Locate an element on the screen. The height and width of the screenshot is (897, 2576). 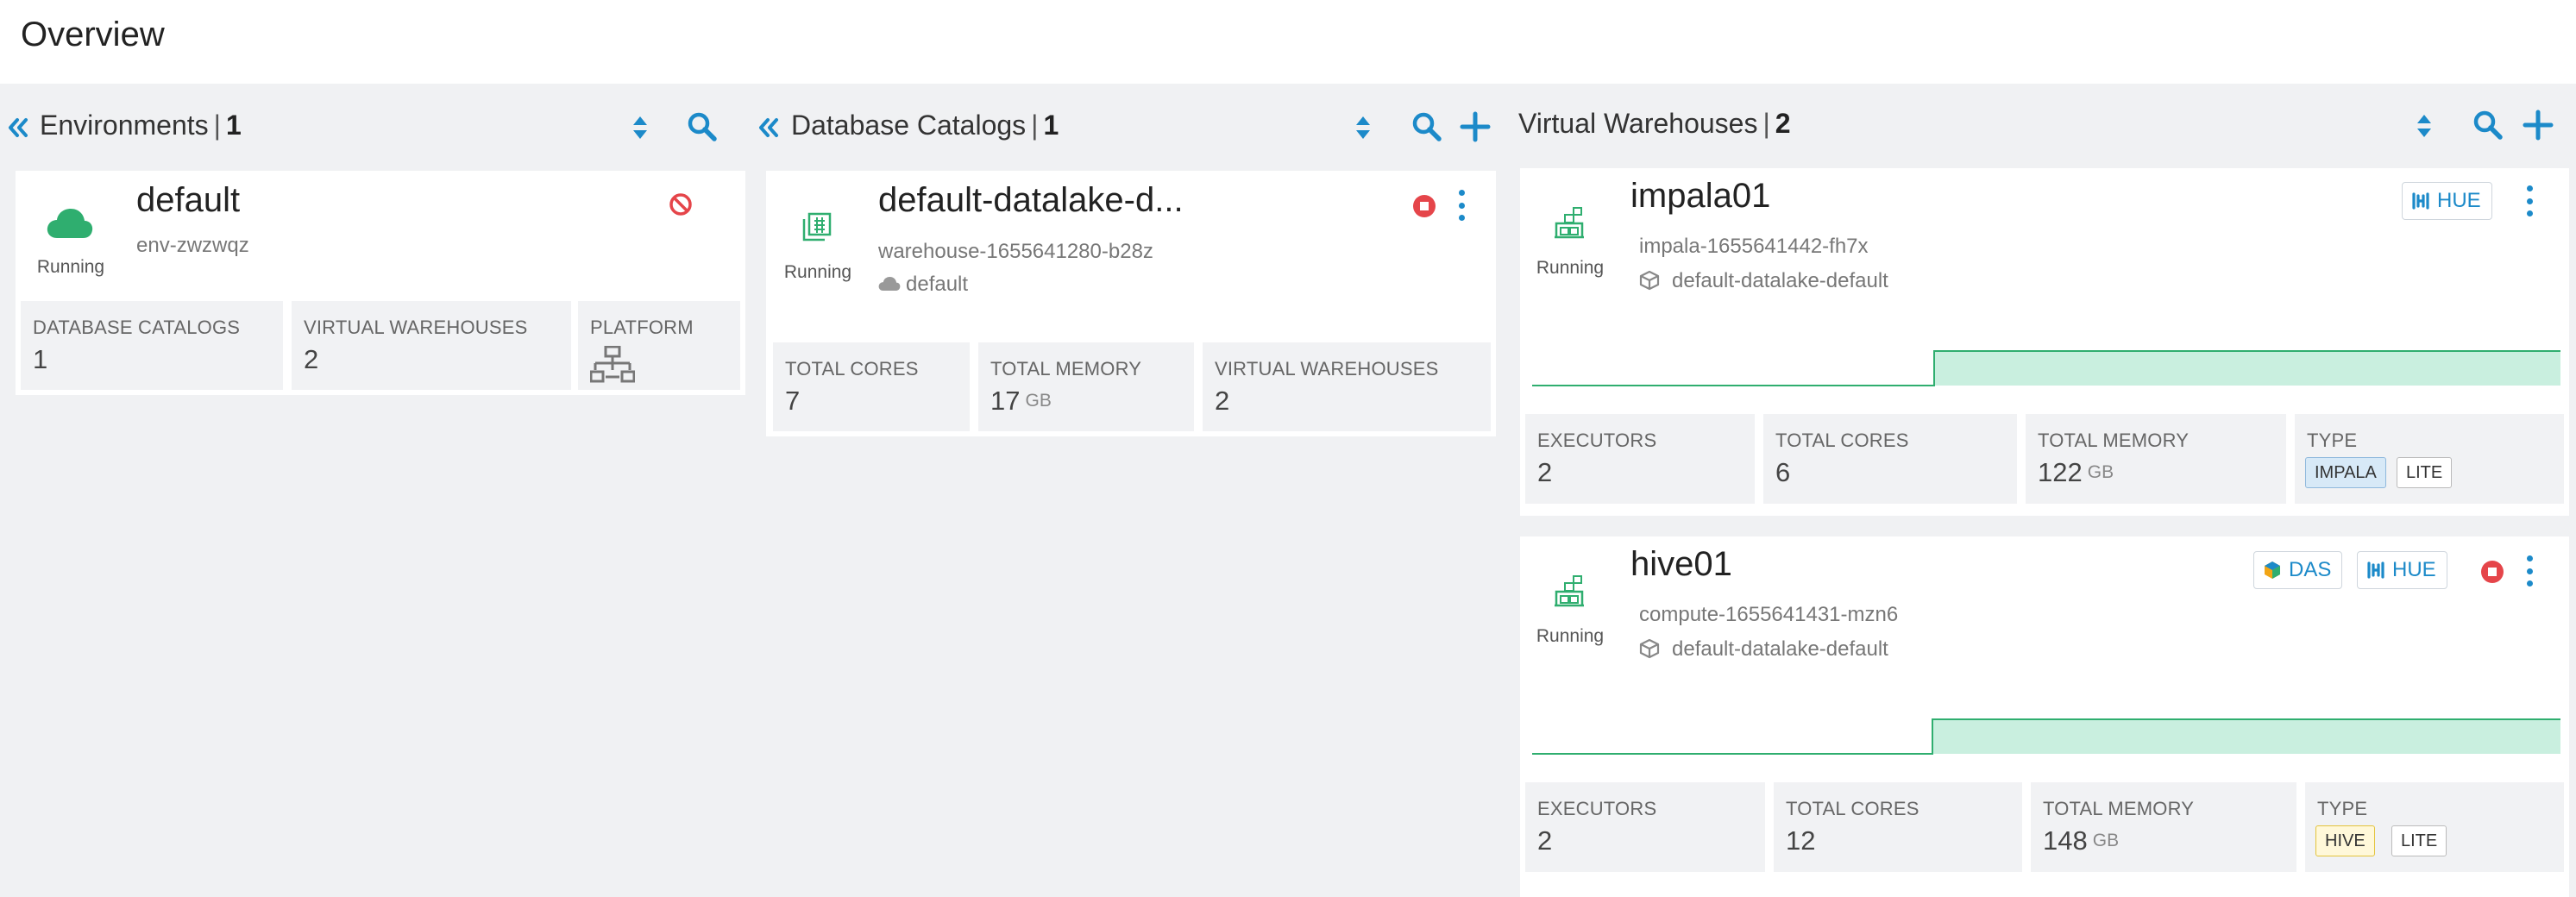
environments-title-text: Environments is located at coordinates (124, 125).